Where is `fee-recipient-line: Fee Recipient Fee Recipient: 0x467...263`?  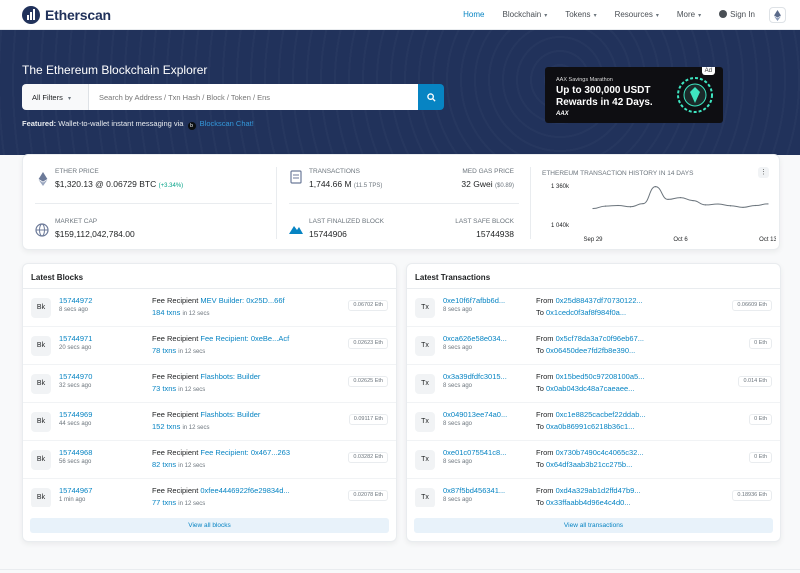
fee-recipient-line: Fee Recipient Fee Recipient: 0x467...263 is located at coordinates (221, 452).